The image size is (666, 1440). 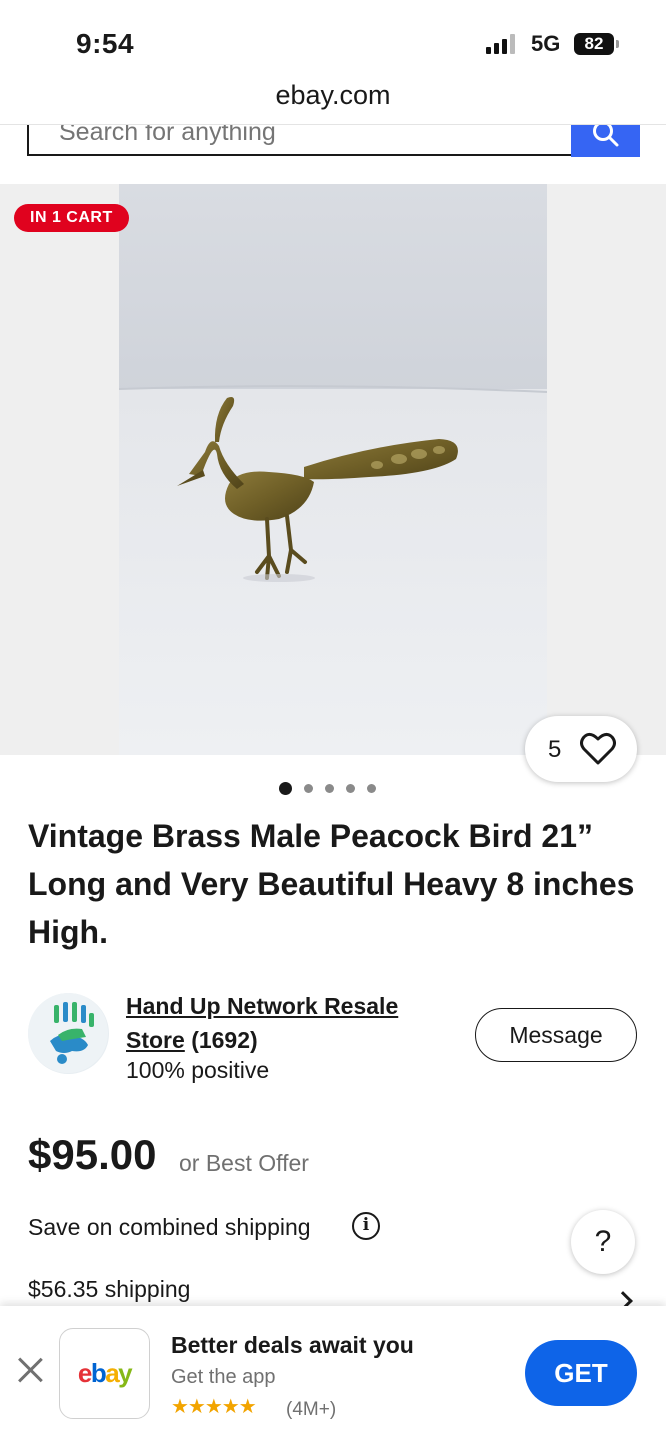 What do you see at coordinates (30, 1370) in the screenshot?
I see `close-icon` at bounding box center [30, 1370].